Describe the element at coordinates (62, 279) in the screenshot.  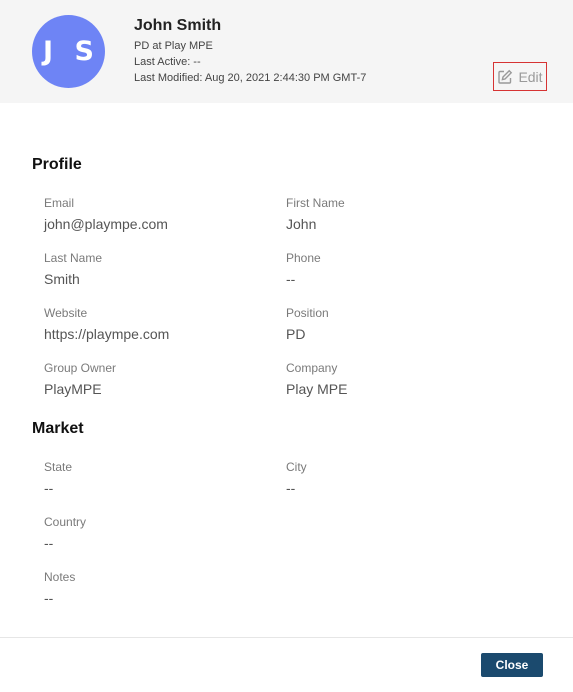
I see `field-value: Smith` at that location.